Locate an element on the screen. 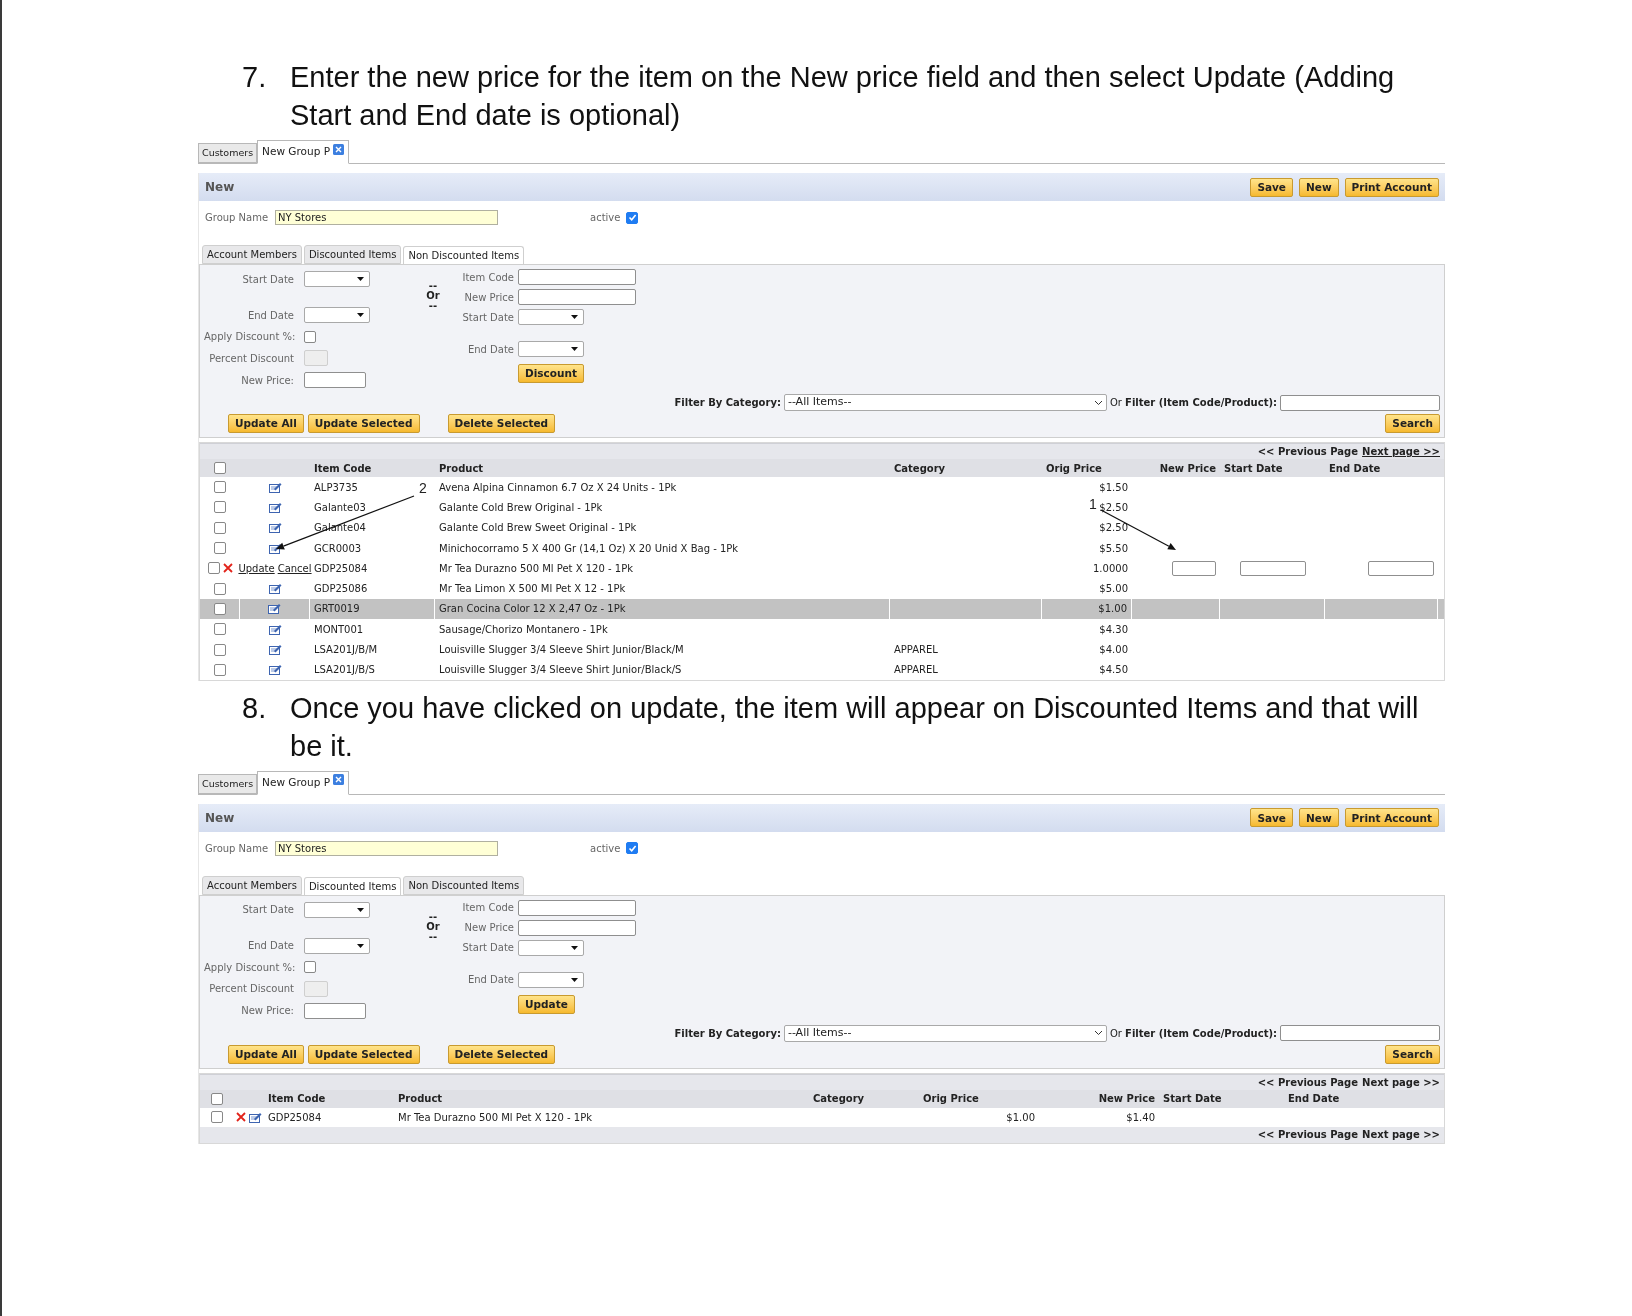 The height and width of the screenshot is (1316, 1632). table-cell-text: ALP3735 is located at coordinates (336, 487).